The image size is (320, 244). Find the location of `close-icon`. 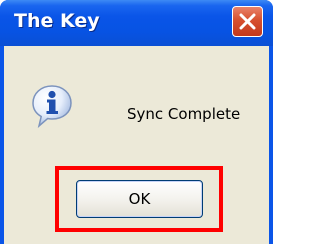

close-icon is located at coordinates (247, 21).